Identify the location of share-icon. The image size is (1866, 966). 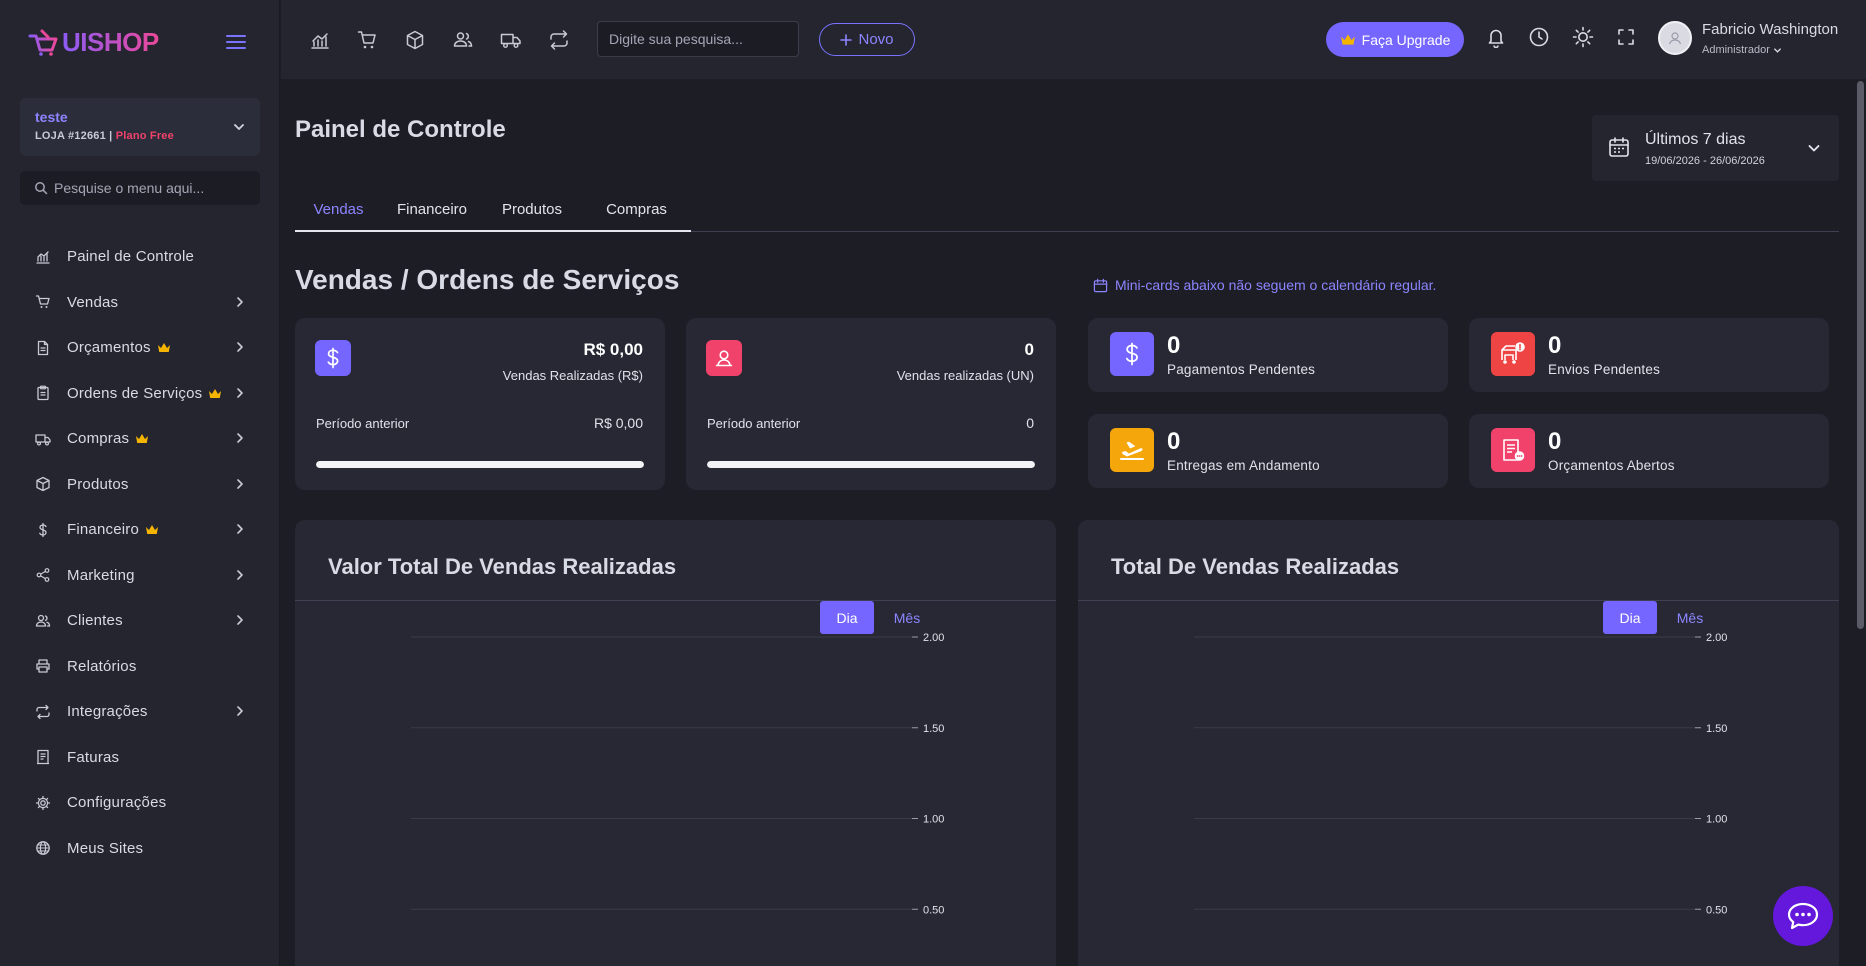
(43, 575).